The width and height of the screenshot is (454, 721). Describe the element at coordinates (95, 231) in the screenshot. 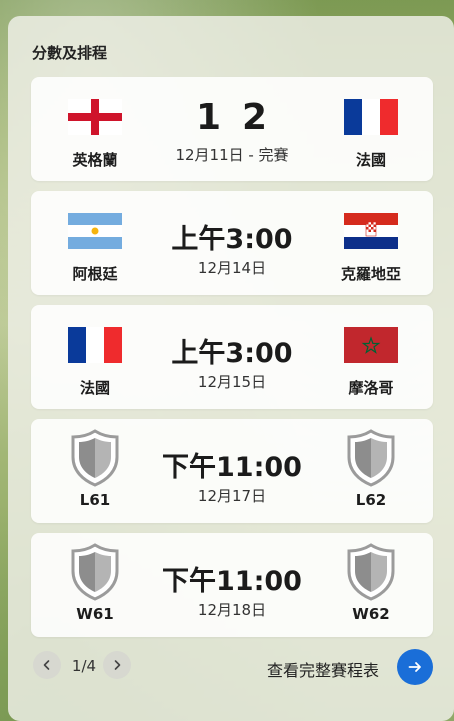

I see `argentina-flag-icon` at that location.